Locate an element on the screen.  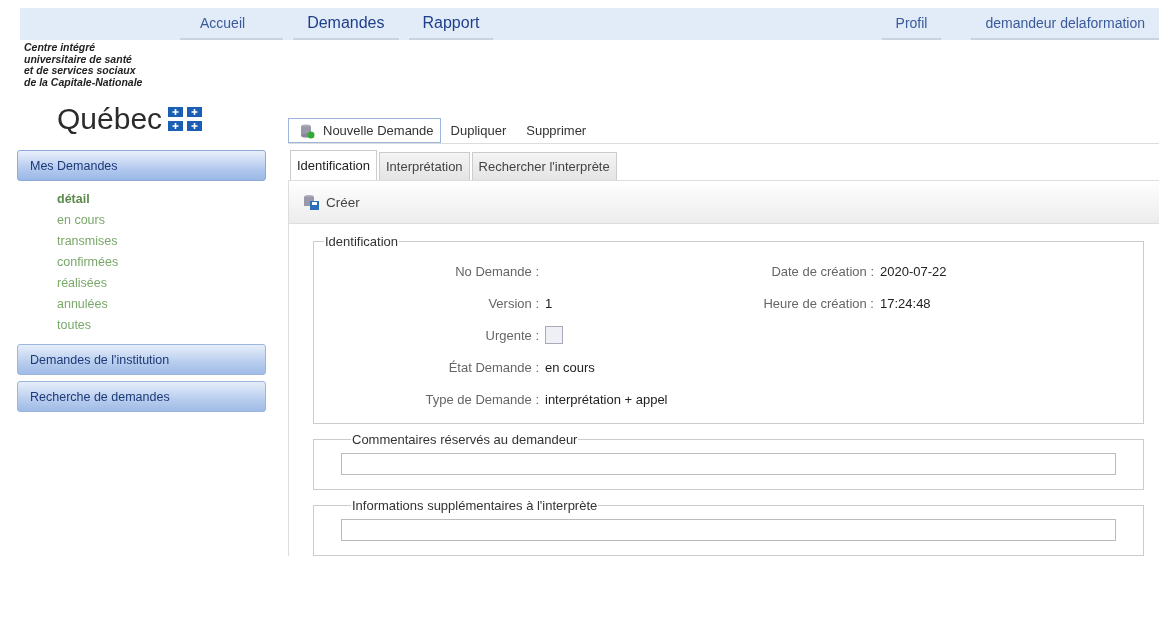
field-value: 2020-07-22 is located at coordinates (913, 271).